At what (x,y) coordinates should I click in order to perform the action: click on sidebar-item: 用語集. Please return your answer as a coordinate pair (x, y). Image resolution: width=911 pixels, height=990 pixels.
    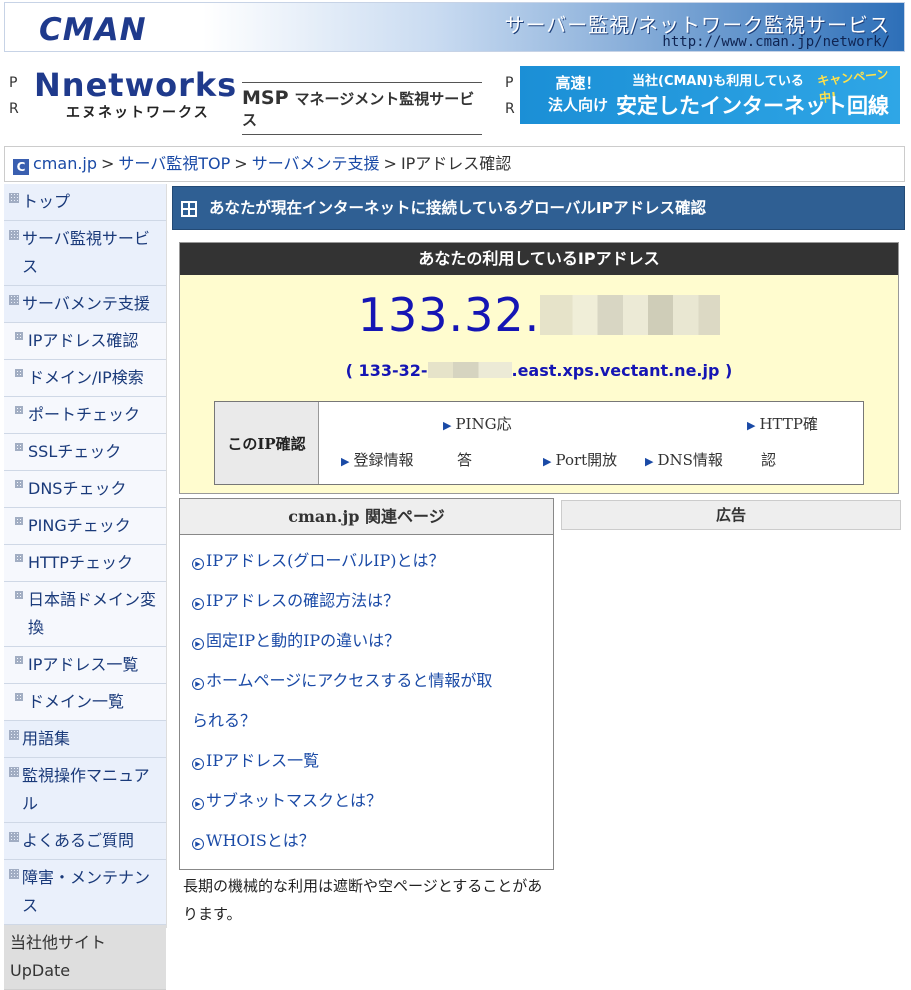
    Looking at the image, I should click on (85, 739).